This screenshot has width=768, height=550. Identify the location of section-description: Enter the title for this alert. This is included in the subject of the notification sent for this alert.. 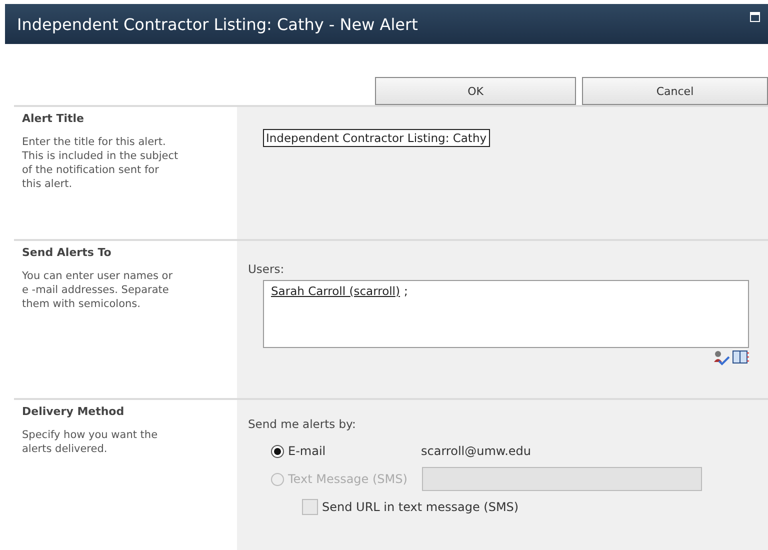
(101, 163).